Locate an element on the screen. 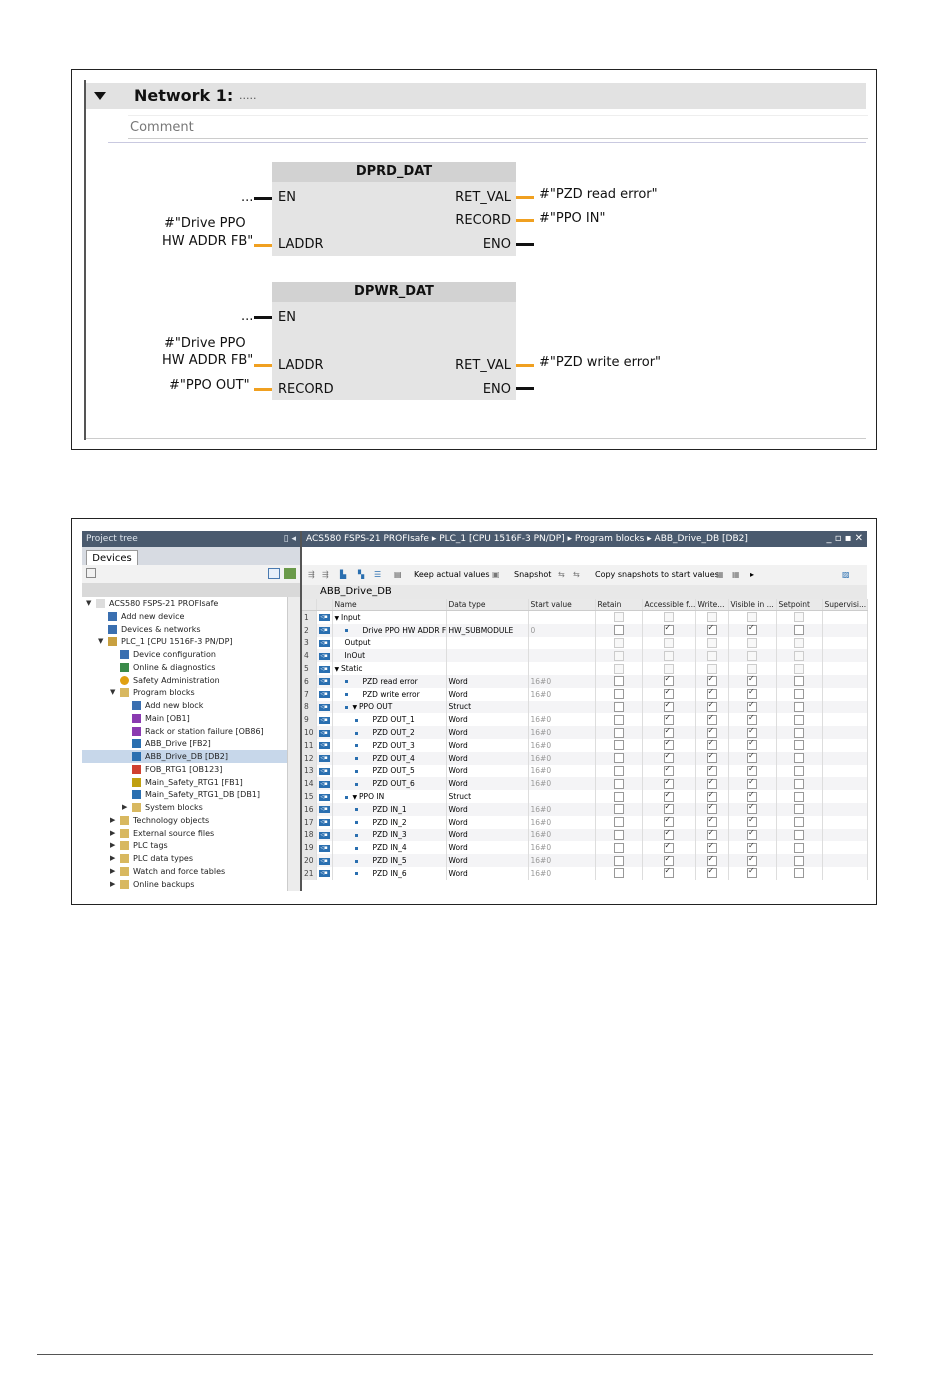 This screenshot has height=1383, width=950. tree-item: Main [OB1] is located at coordinates (184, 718).